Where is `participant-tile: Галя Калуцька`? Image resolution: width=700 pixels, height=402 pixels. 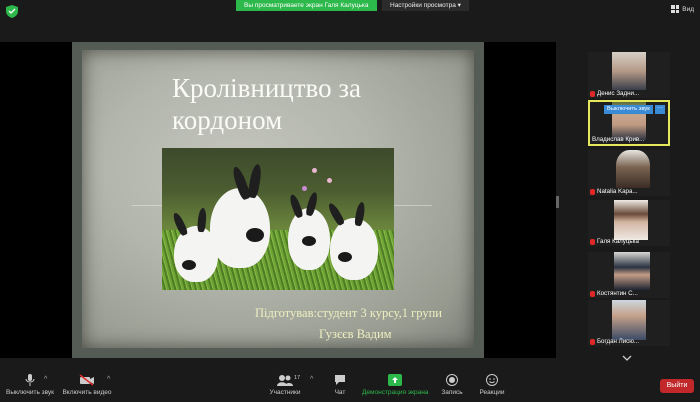
participant-tile: Галя Калуцька is located at coordinates (629, 223).